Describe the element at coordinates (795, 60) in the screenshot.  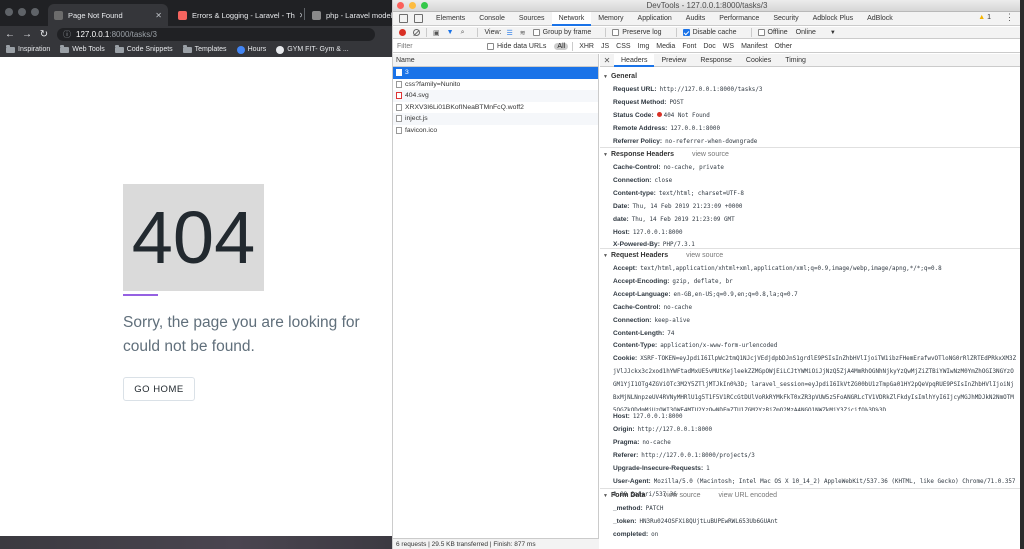
I see `tab-timing: Timing` at that location.